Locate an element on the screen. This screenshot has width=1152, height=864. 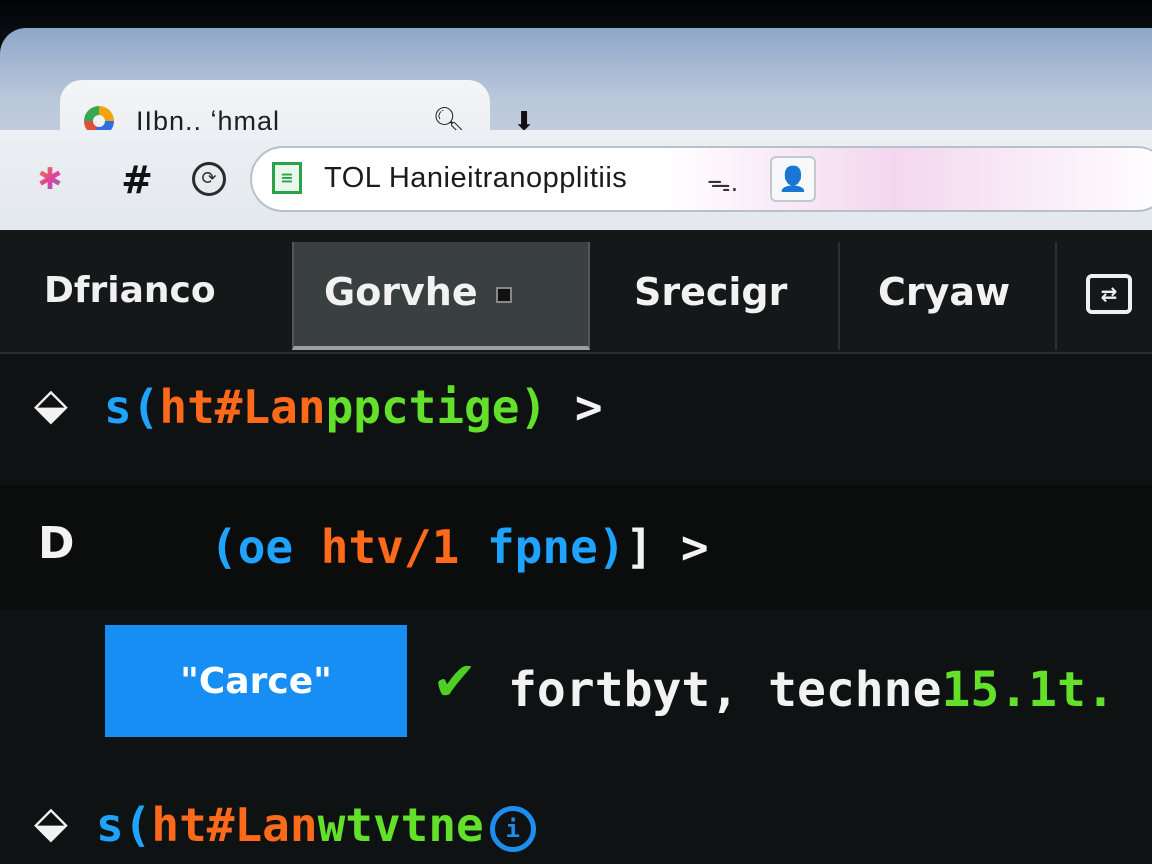
code-line-4: s(ht#Lanwtvtne i is located at coordinates (624, 825).